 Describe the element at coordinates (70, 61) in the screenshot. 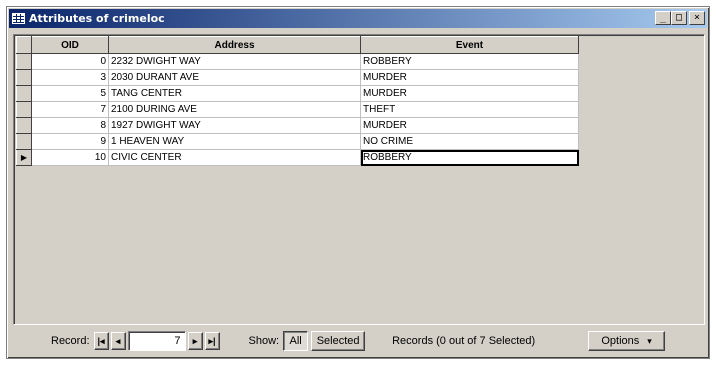

I see `cell-oid: 0` at that location.